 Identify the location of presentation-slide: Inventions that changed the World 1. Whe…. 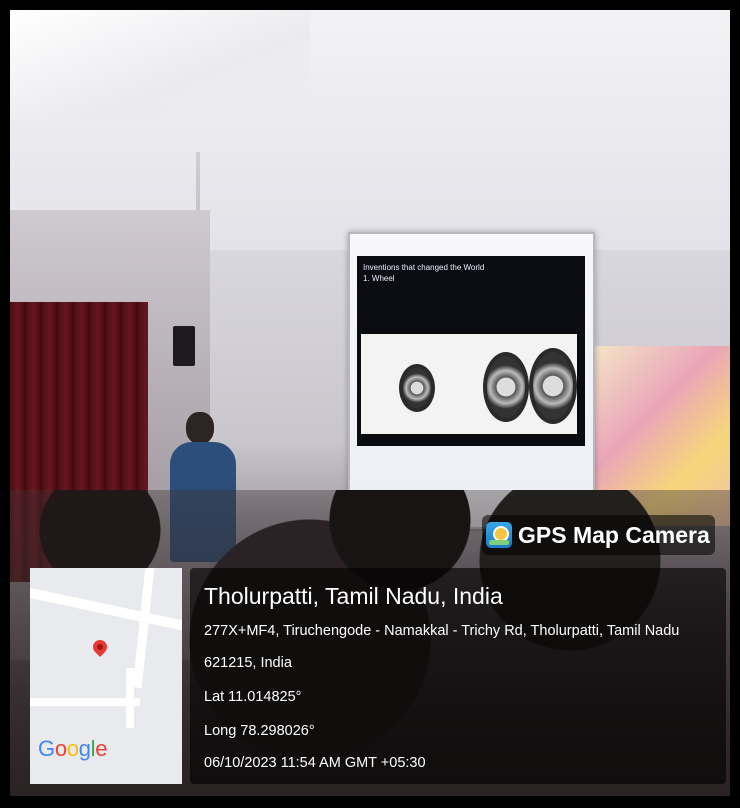
(471, 351).